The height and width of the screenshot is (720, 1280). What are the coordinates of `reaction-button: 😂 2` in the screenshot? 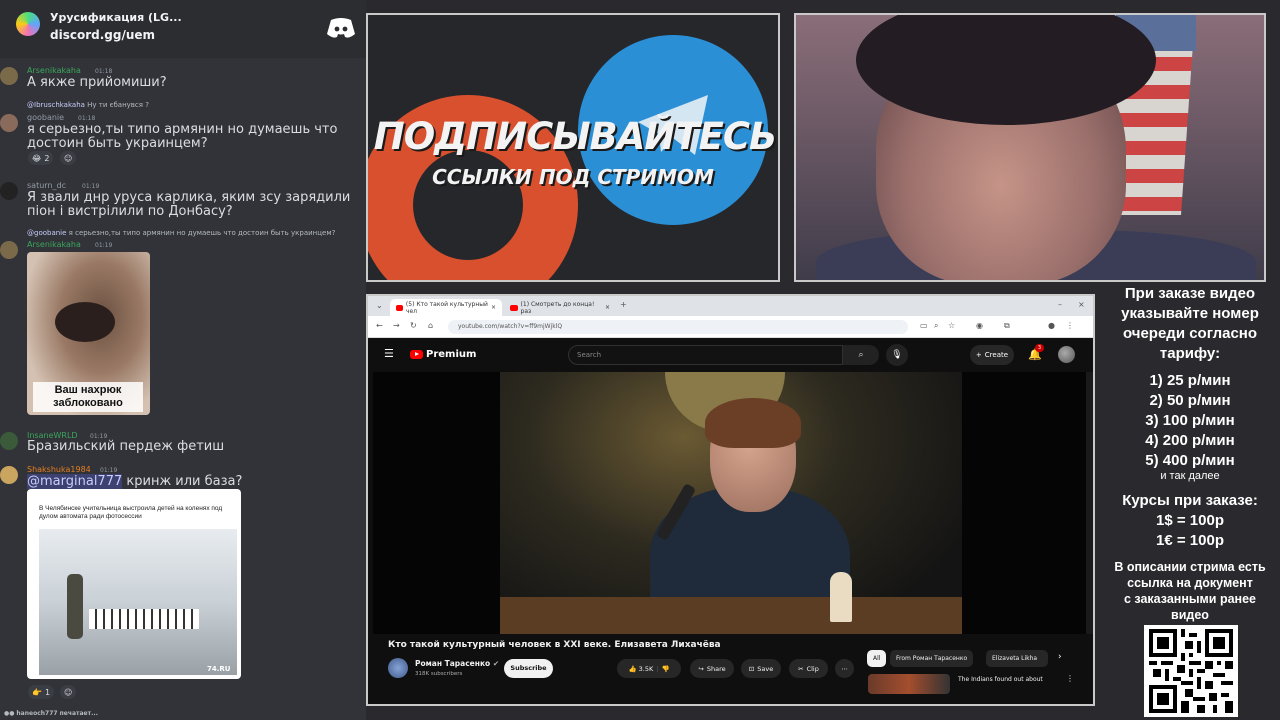 It's located at (41, 158).